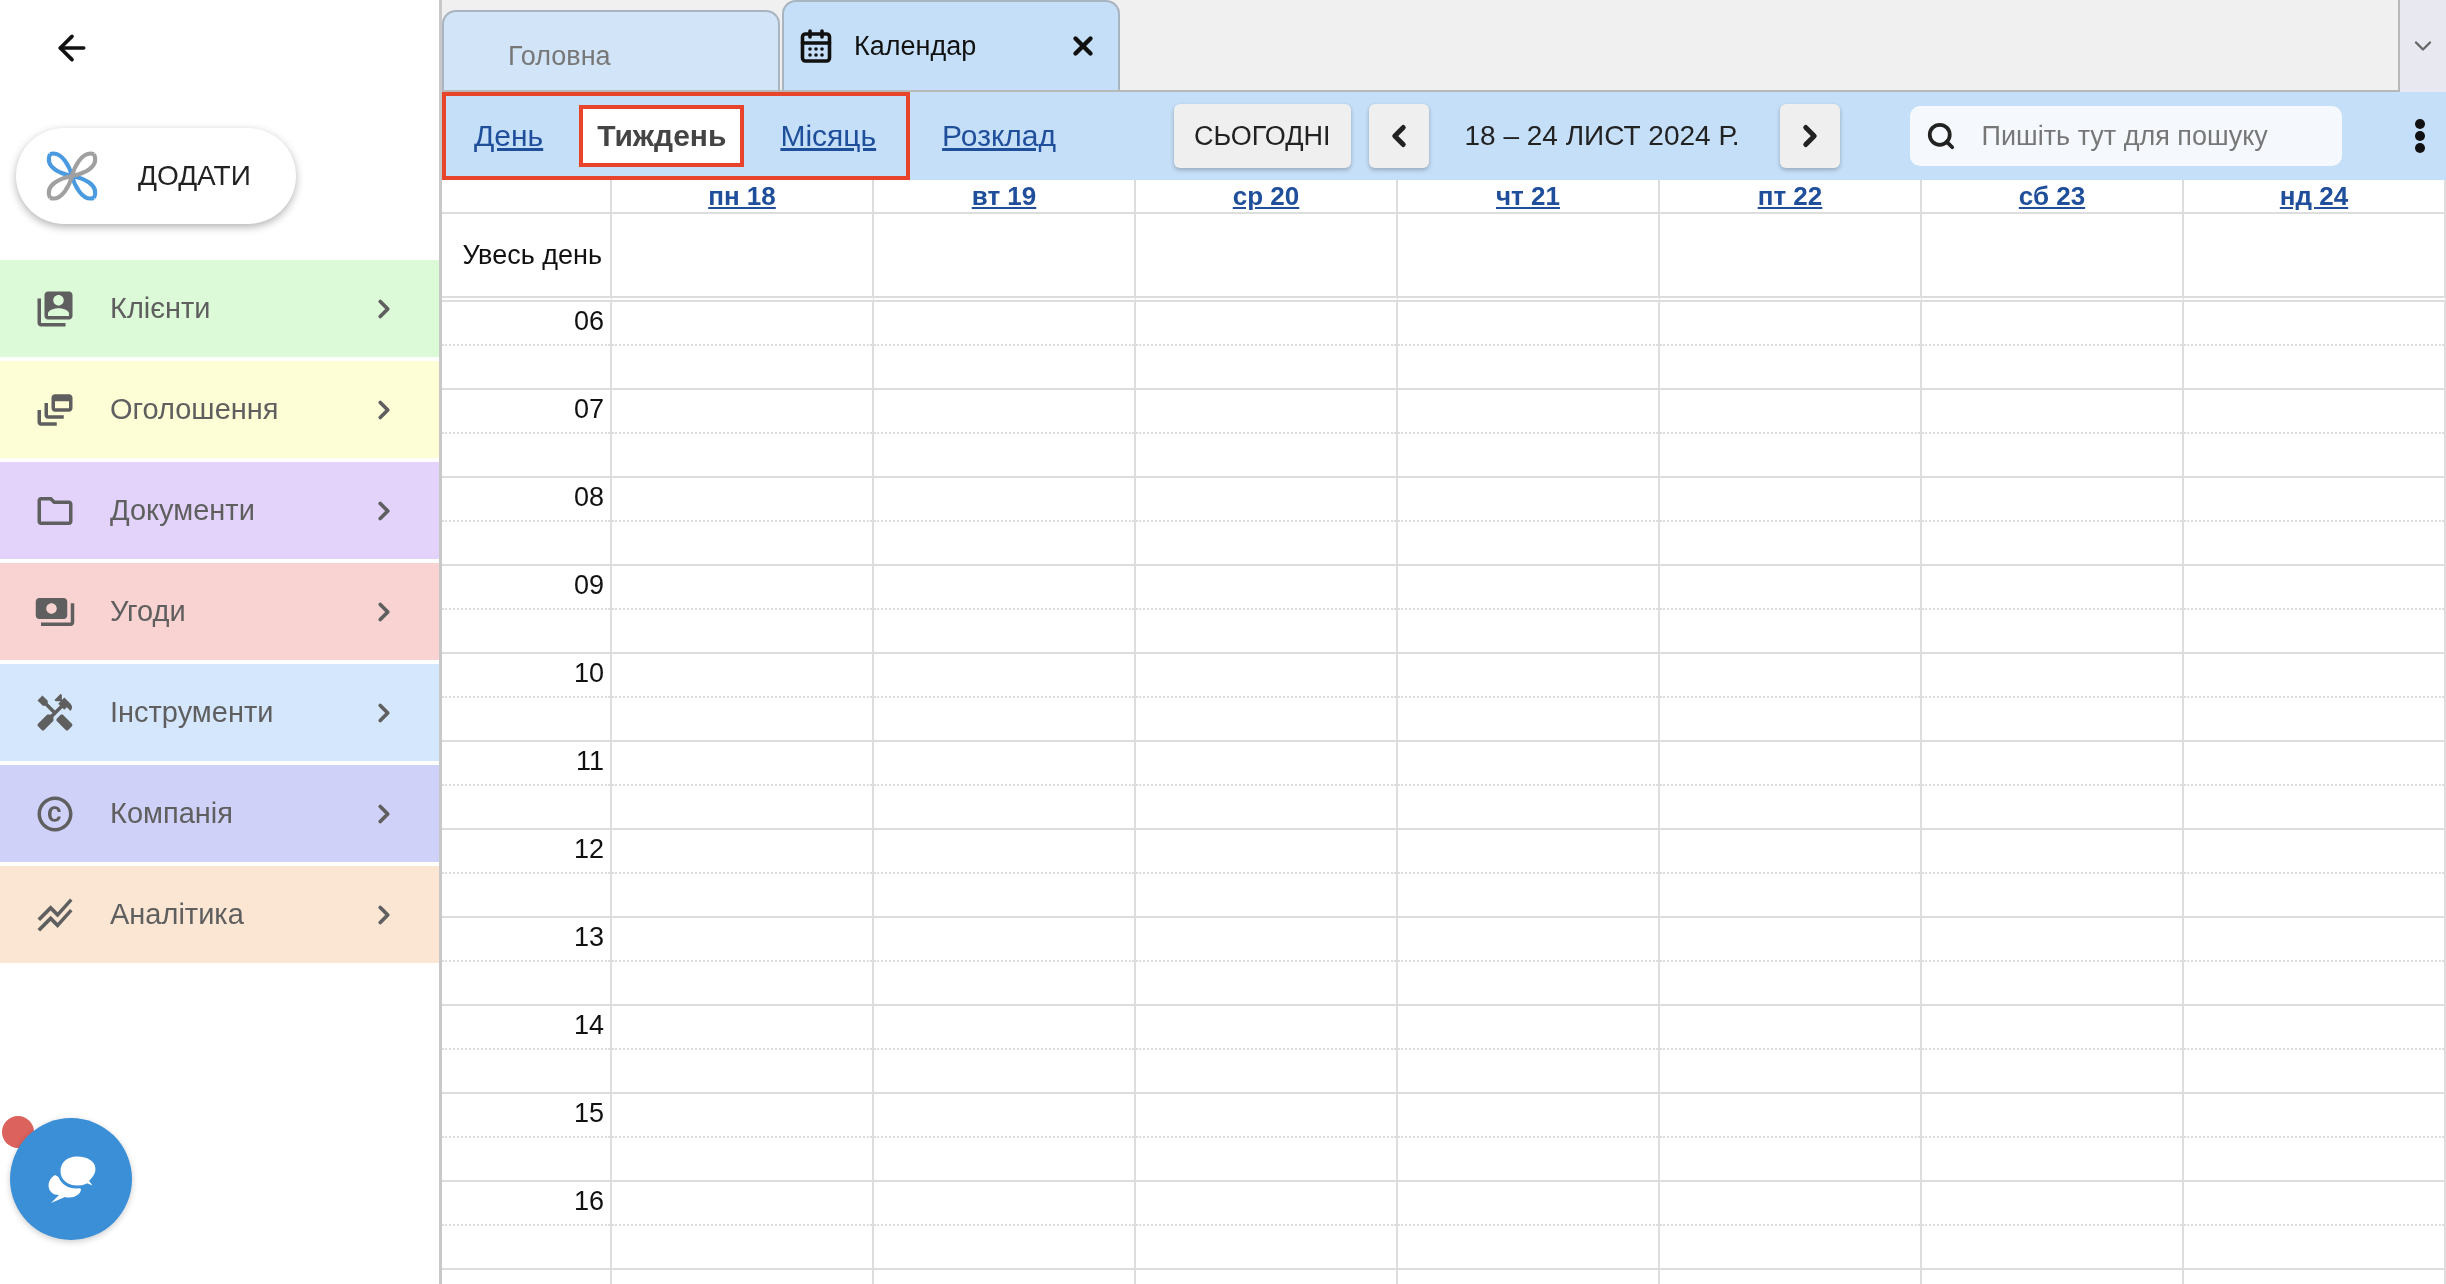 The height and width of the screenshot is (1284, 2446). What do you see at coordinates (1004, 196) in the screenshot?
I see `day-header-link: вт 19` at bounding box center [1004, 196].